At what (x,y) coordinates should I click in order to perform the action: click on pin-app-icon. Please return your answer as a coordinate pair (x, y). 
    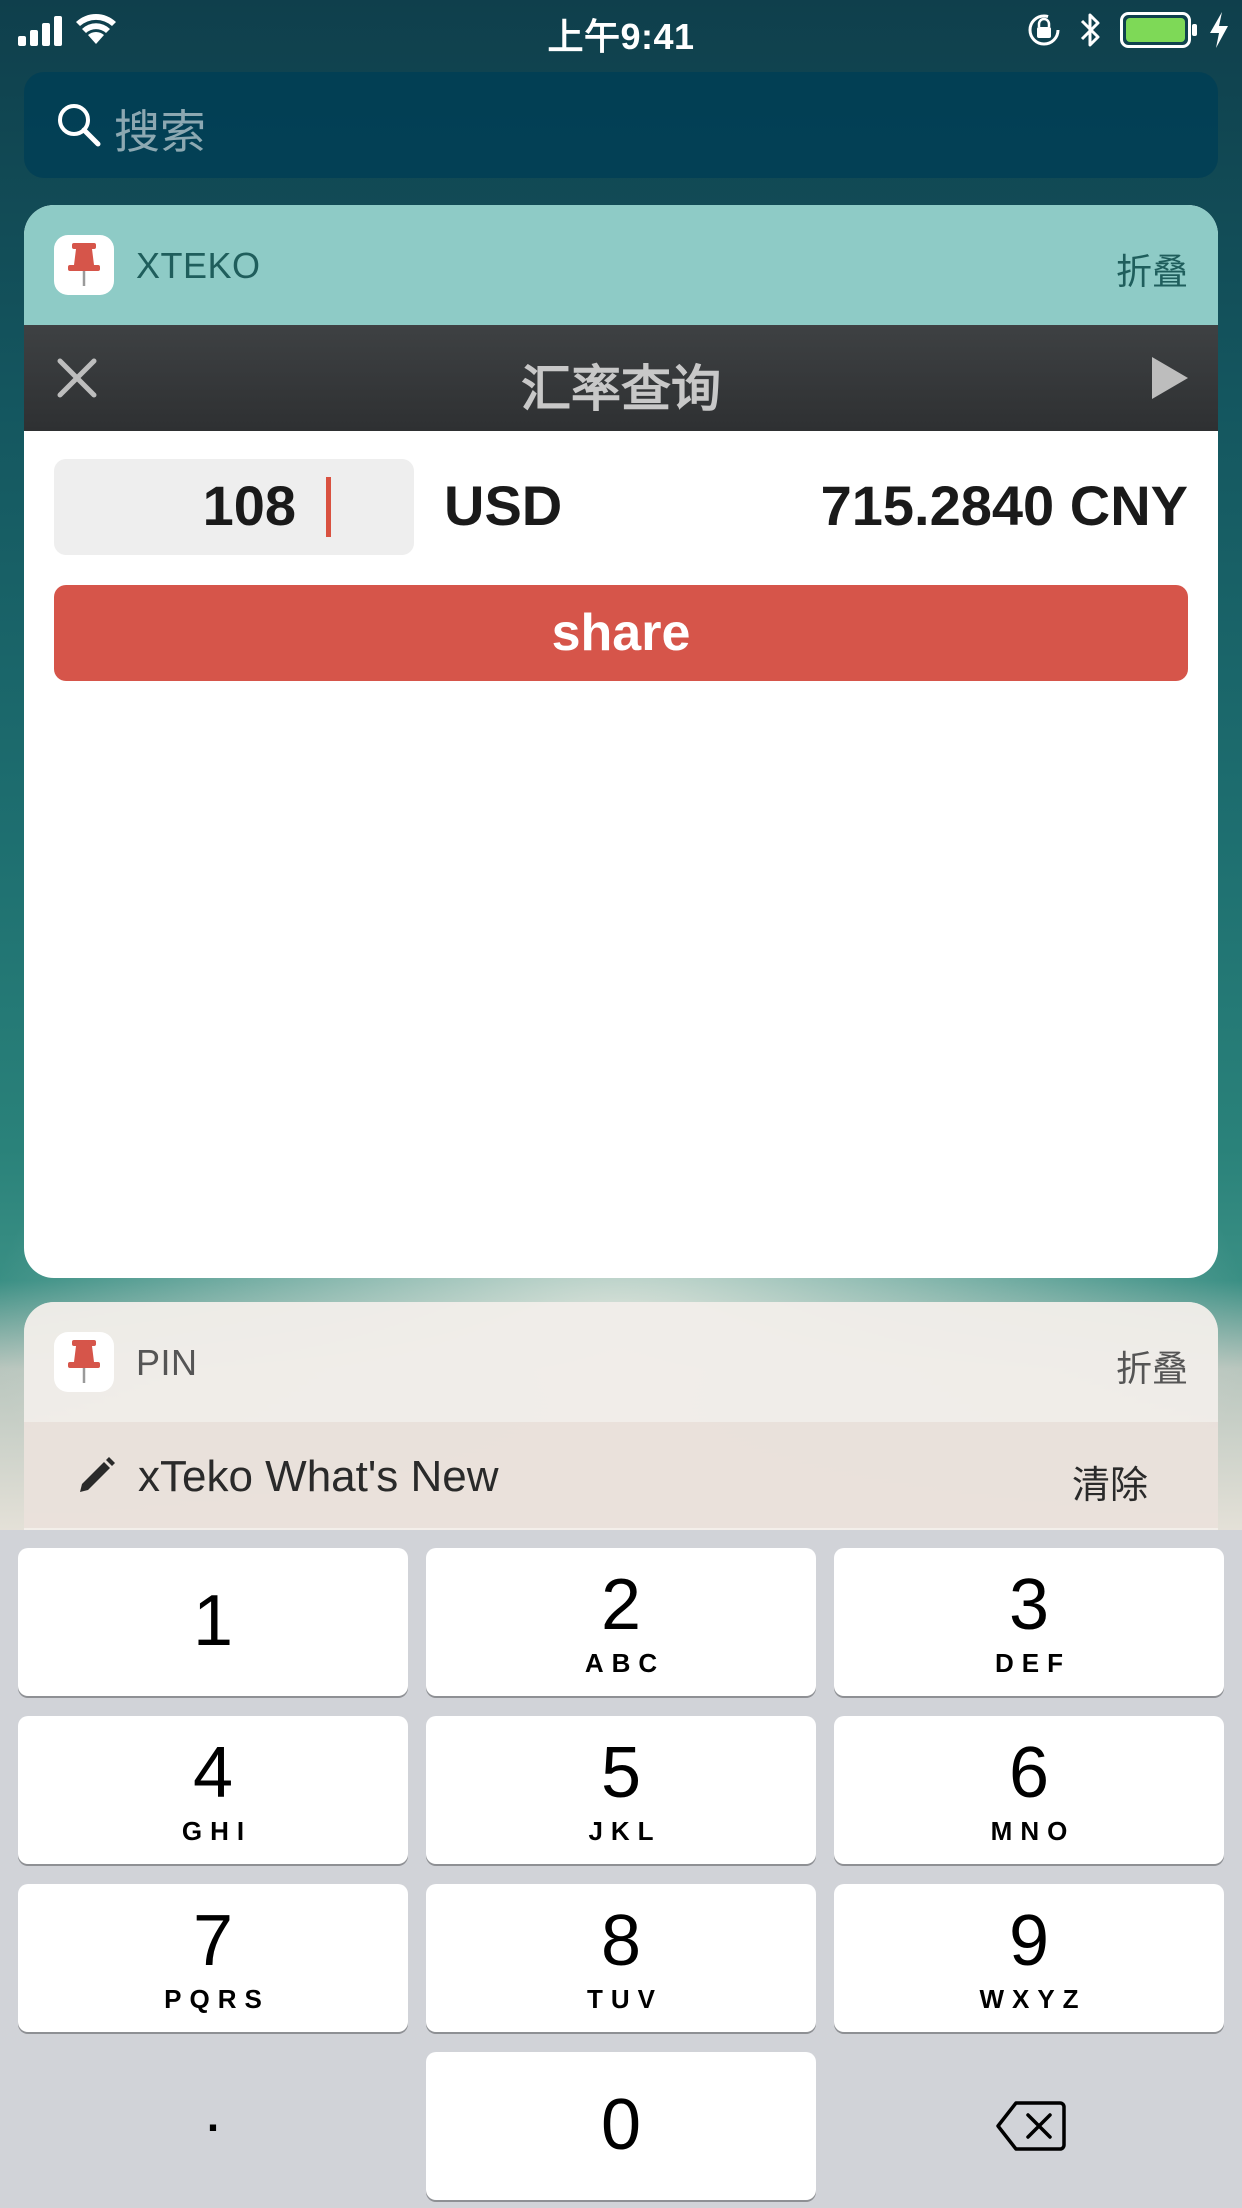
    Looking at the image, I should click on (84, 1362).